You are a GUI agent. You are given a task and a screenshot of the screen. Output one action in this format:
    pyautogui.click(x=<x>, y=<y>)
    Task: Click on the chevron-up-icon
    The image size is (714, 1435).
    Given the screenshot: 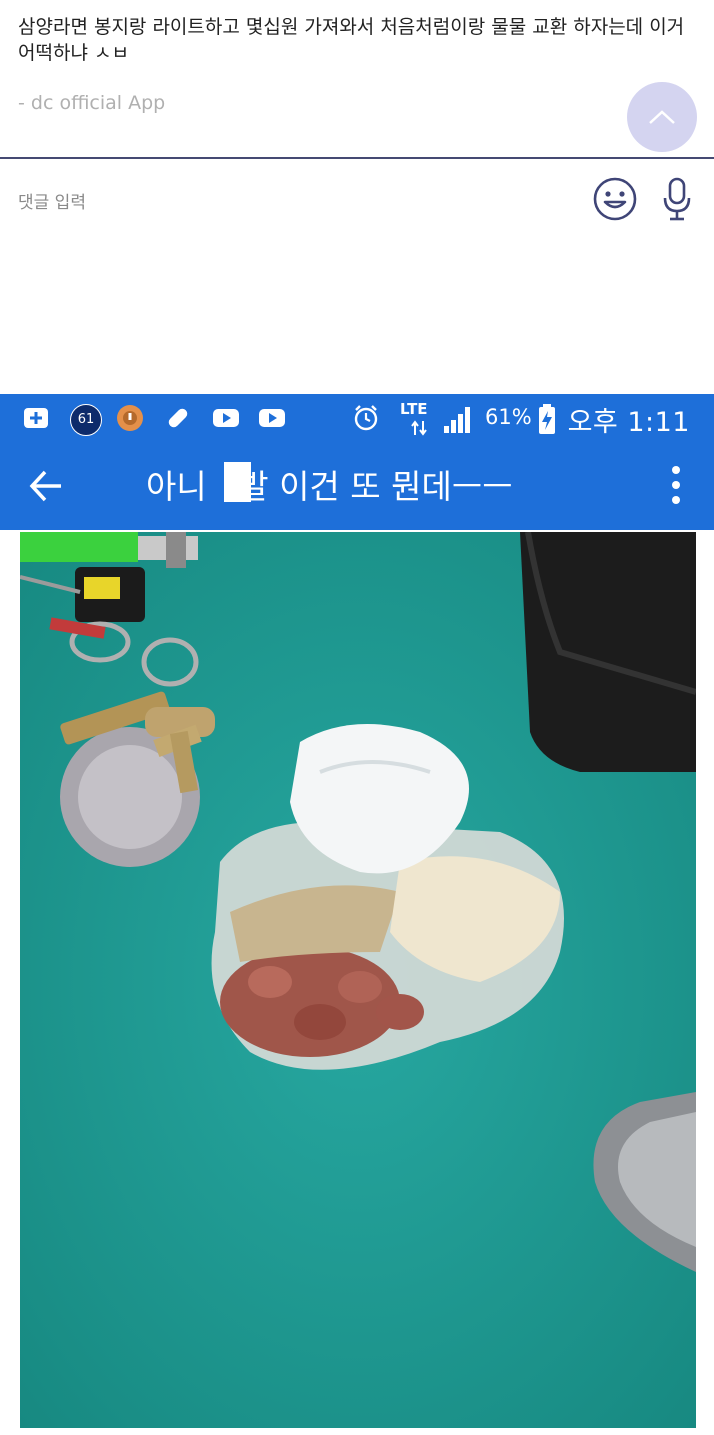 What is the action you would take?
    pyautogui.click(x=662, y=117)
    